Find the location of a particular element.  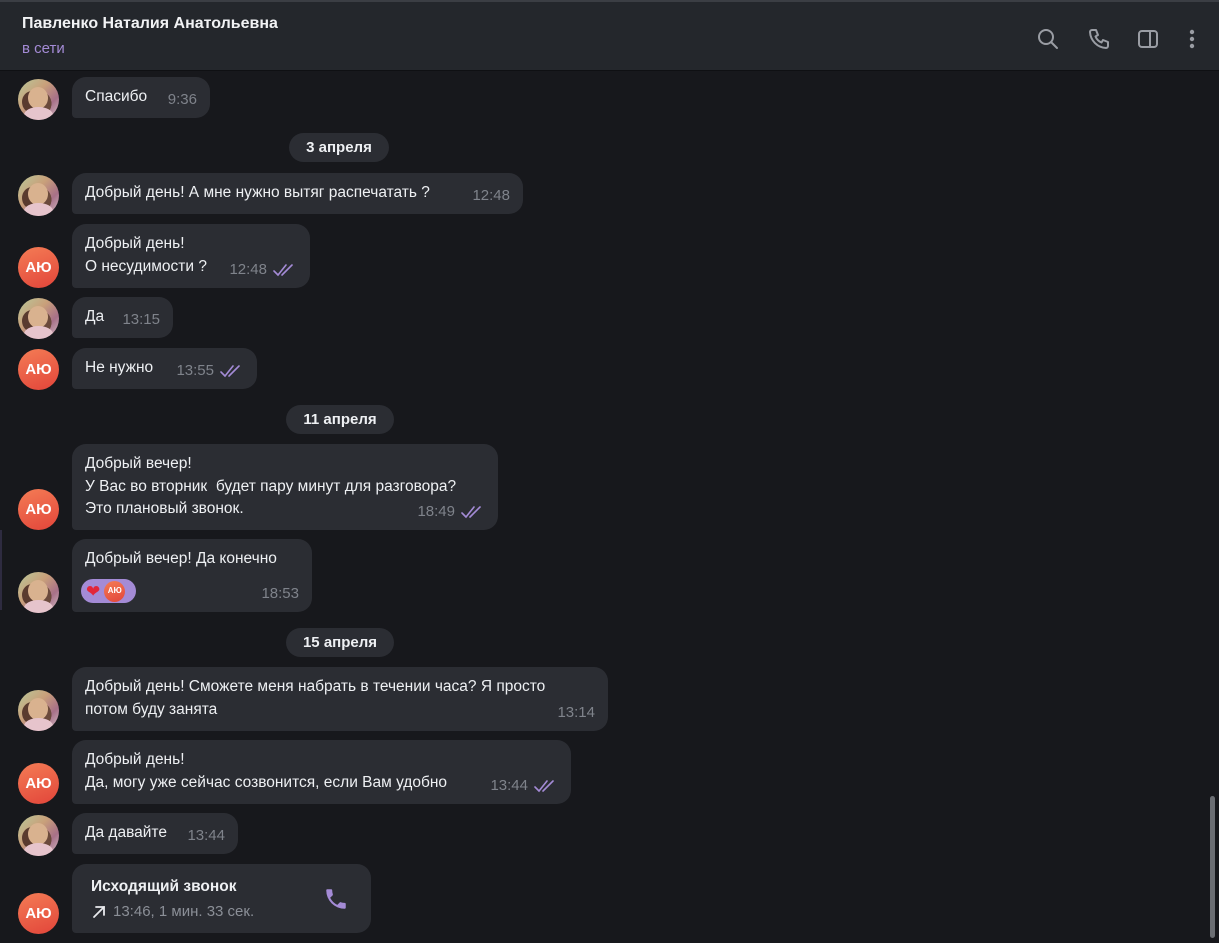

date-separator: 15 апреля is located at coordinates (340, 642).